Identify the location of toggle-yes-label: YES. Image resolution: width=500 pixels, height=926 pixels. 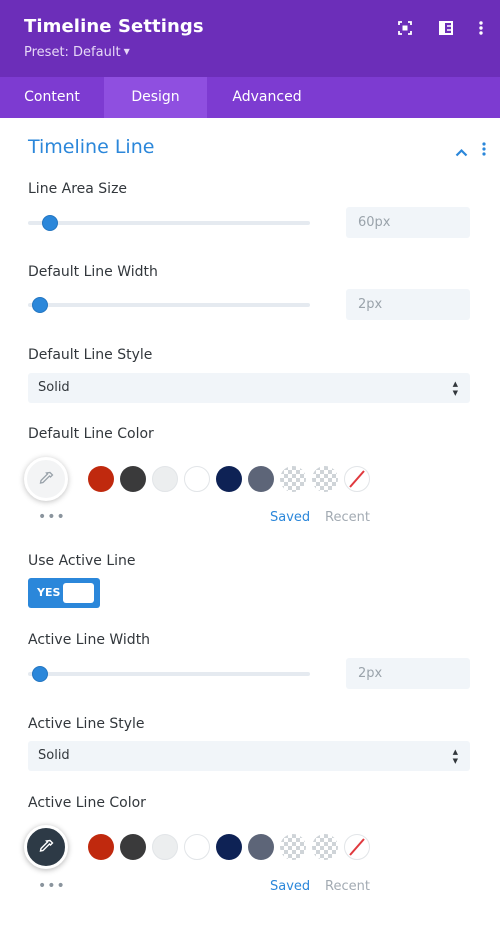
(49, 592).